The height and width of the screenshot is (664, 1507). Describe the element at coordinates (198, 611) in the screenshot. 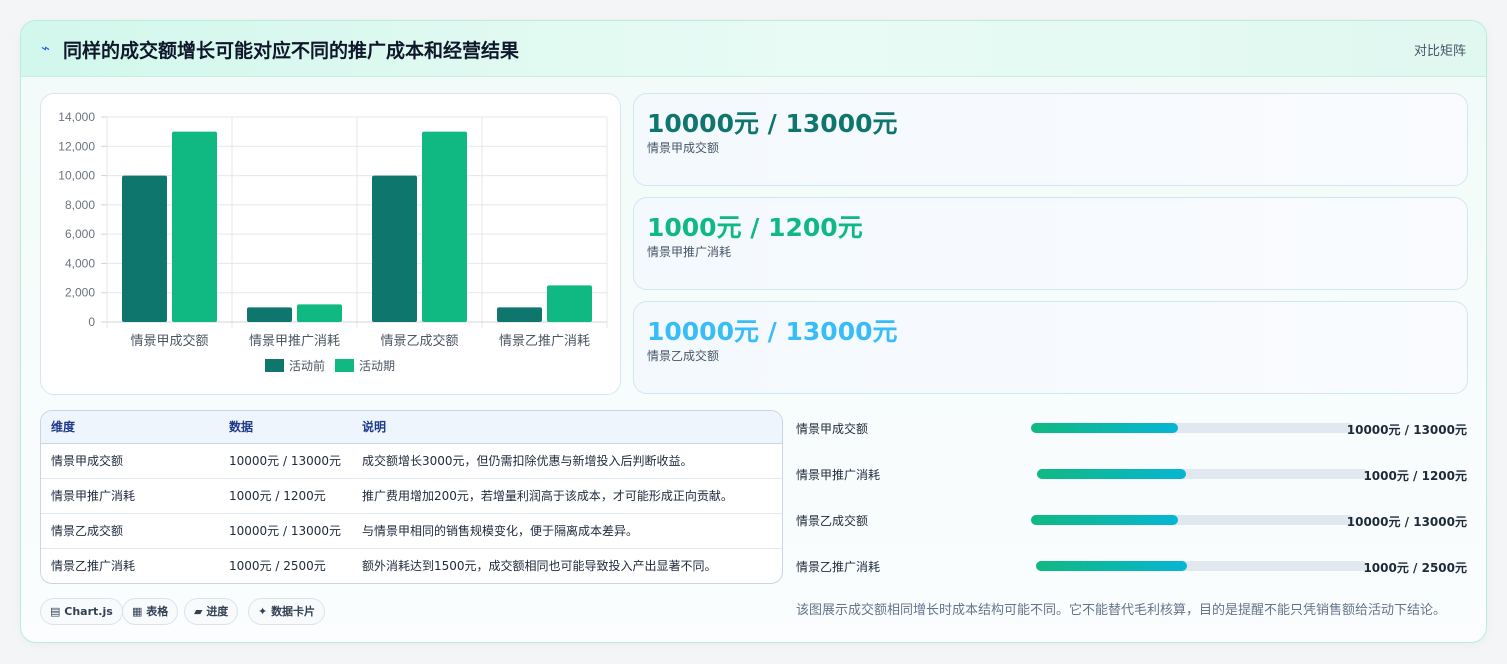

I see `progress-icon: ▰` at that location.